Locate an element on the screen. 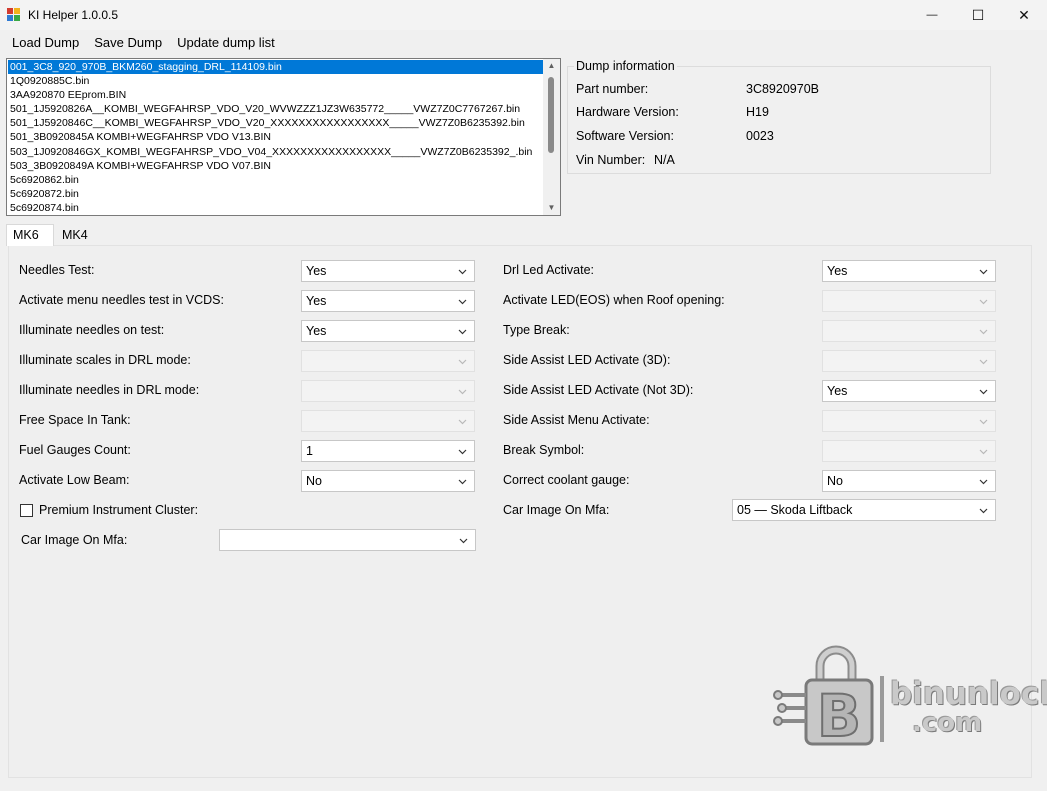 This screenshot has height=791, width=1047. scroll-up-icon: ▲ is located at coordinates (551, 66).